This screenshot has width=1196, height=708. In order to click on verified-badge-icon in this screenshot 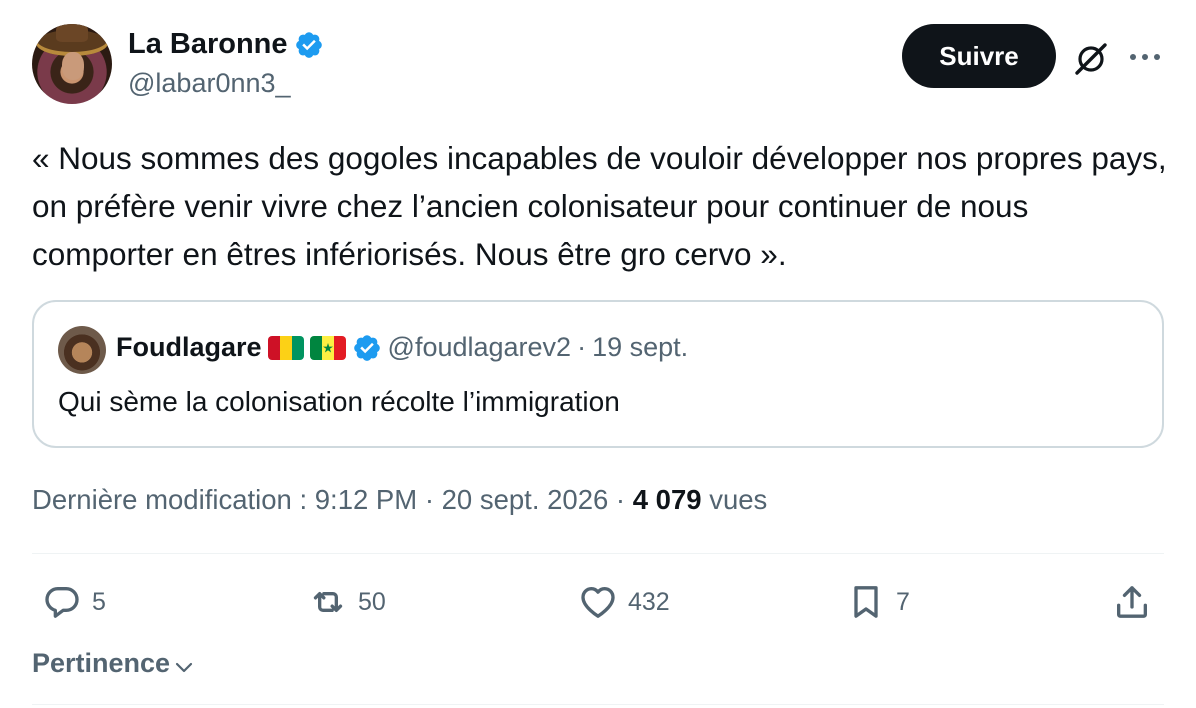, I will do `click(308, 44)`.